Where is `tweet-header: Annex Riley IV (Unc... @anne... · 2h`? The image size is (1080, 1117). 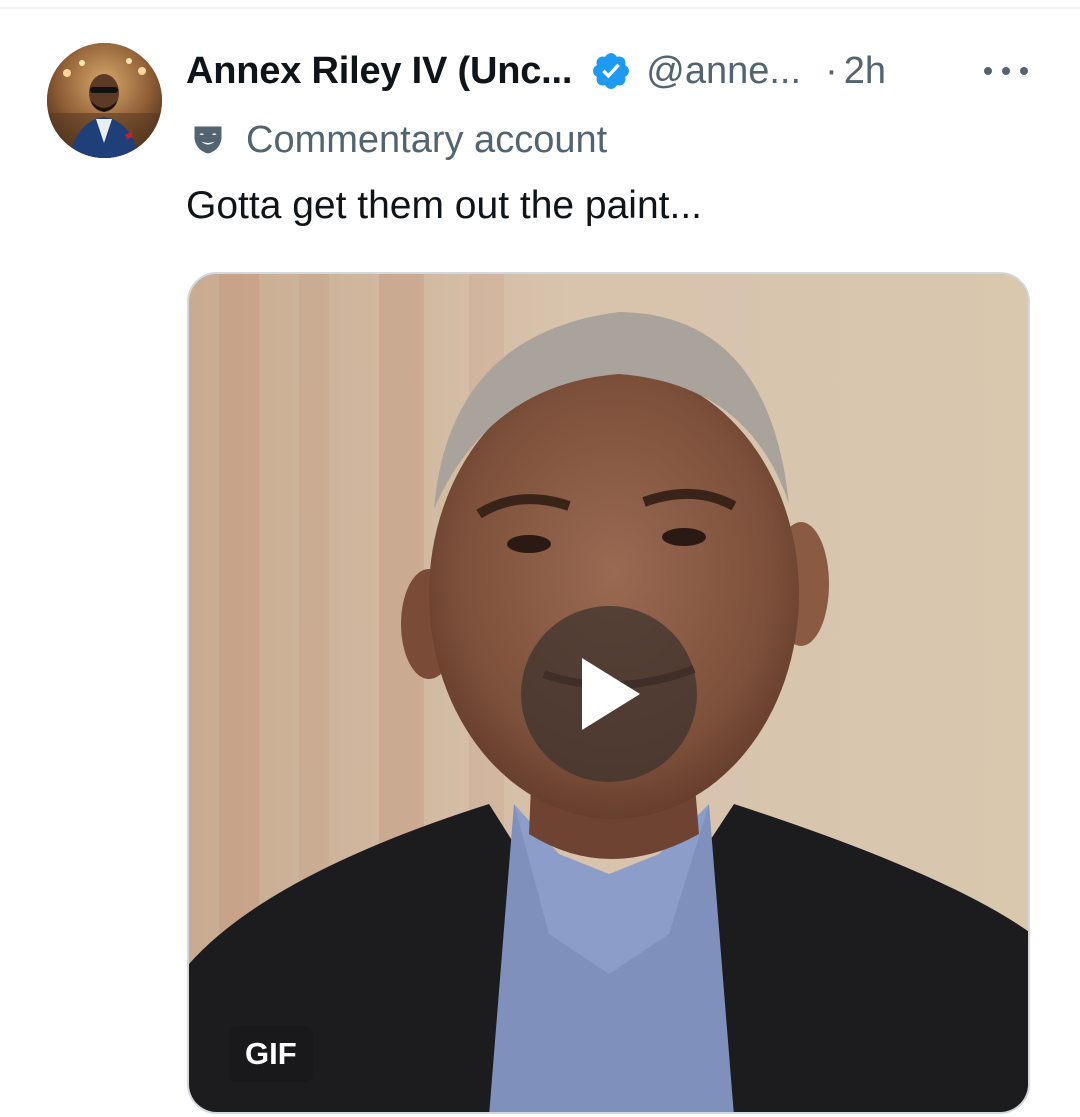 tweet-header: Annex Riley IV (Unc... @anne... · 2h is located at coordinates (536, 71).